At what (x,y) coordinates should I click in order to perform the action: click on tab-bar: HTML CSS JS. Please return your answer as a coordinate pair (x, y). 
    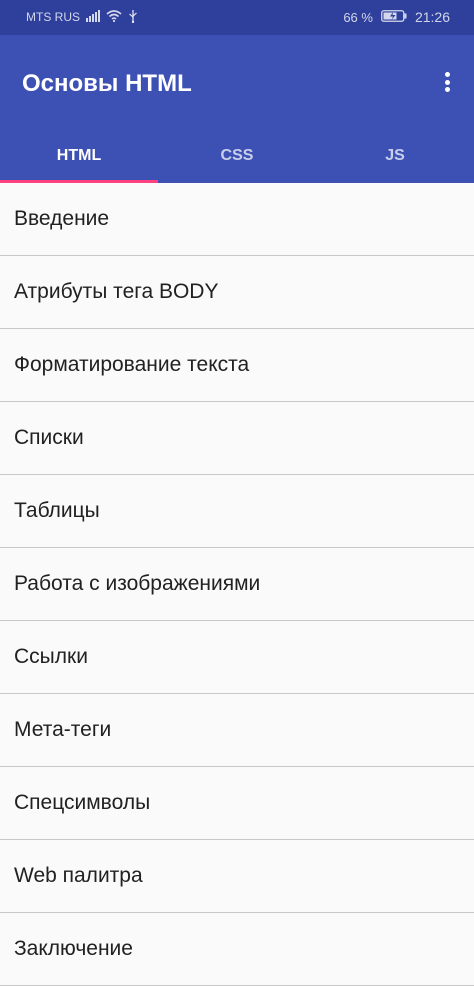
    Looking at the image, I should click on (237, 155).